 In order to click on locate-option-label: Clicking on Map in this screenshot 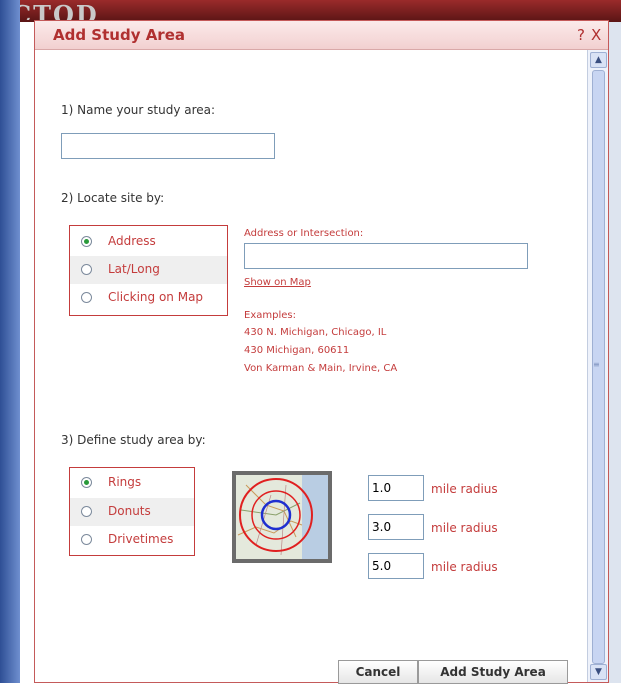, I will do `click(156, 297)`.